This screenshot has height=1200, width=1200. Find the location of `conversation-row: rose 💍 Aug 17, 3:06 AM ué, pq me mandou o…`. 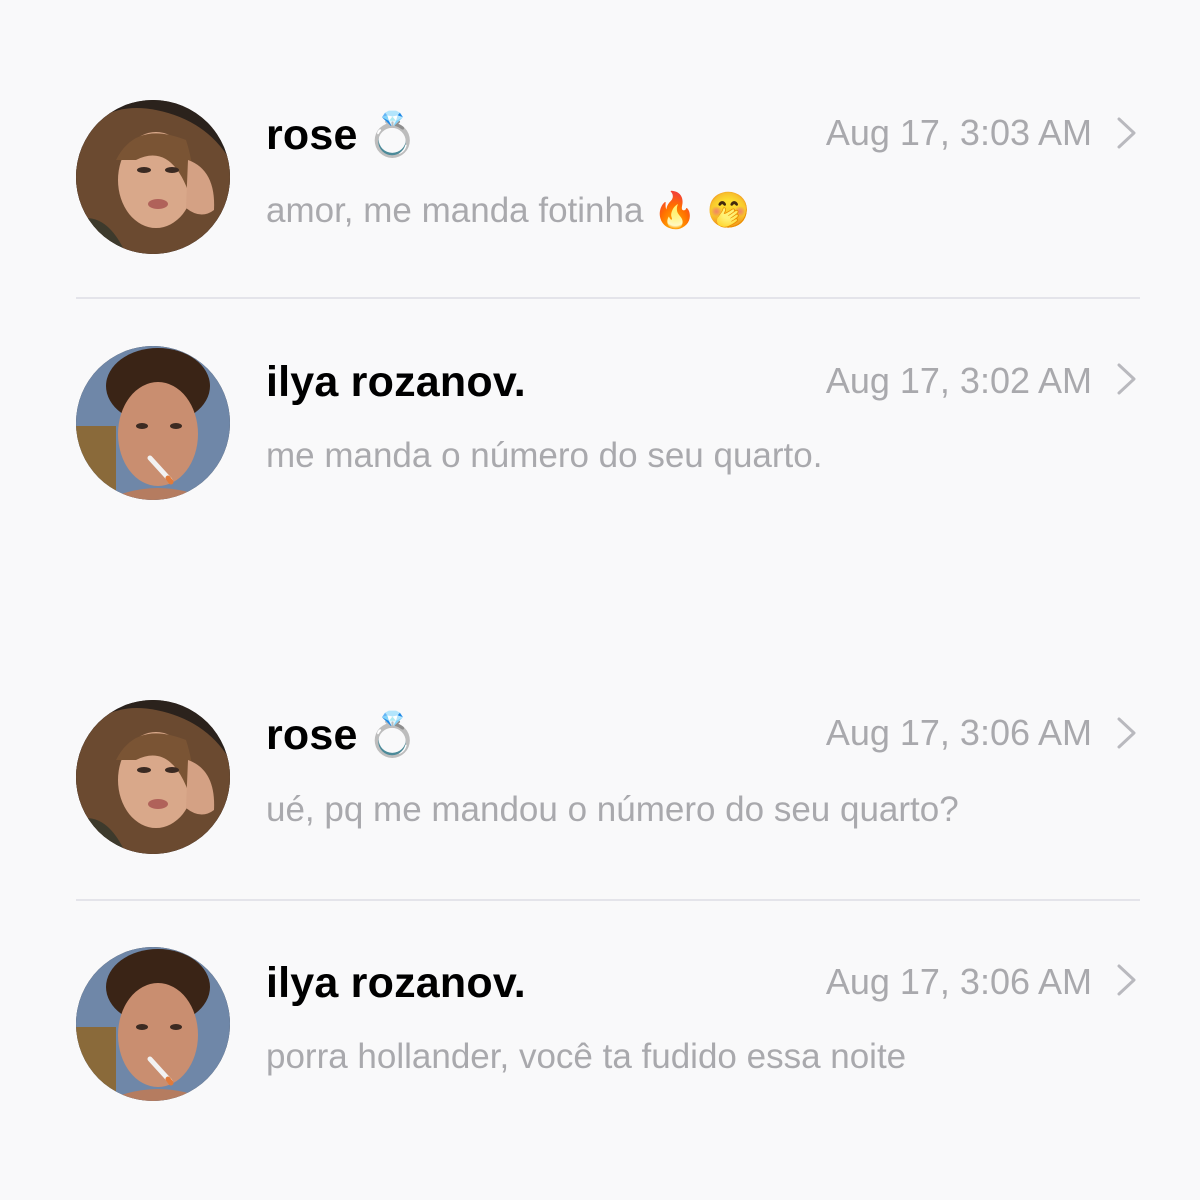

conversation-row: rose 💍 Aug 17, 3:06 AM ué, pq me mandou o… is located at coordinates (600, 780).